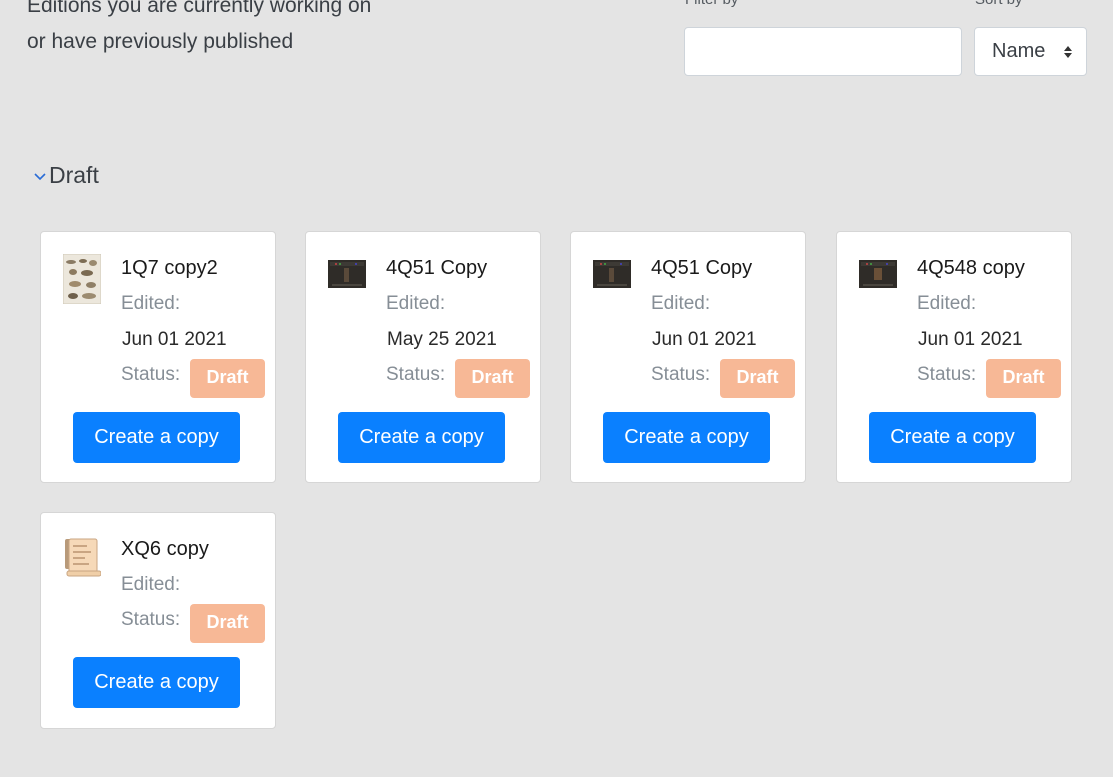 Image resolution: width=1113 pixels, height=777 pixels. I want to click on filter-input, so click(823, 51).